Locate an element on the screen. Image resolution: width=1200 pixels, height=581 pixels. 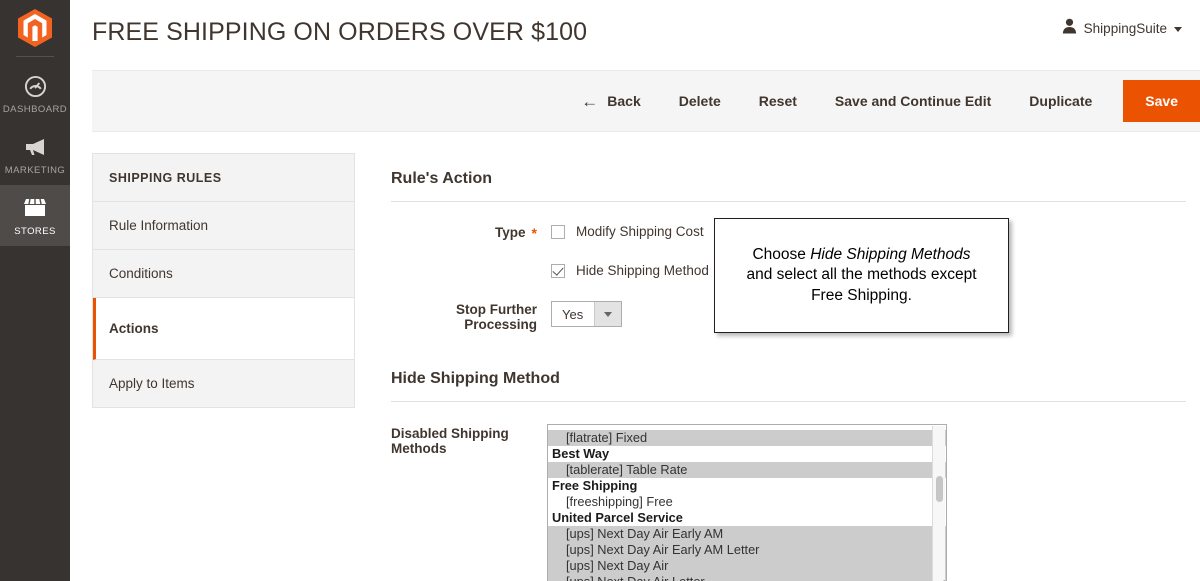
panel-item-label: Rule Information is located at coordinates (159, 225).